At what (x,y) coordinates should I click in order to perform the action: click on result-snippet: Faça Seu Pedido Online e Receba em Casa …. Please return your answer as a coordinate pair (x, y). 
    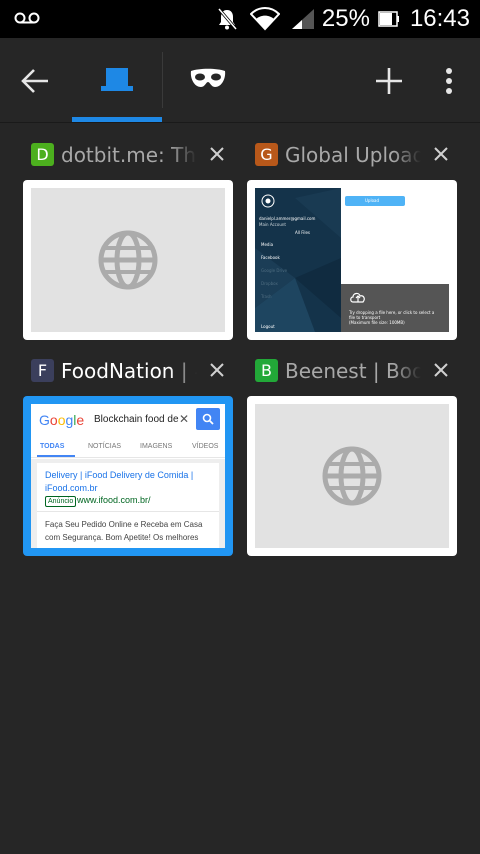
    Looking at the image, I should click on (124, 531).